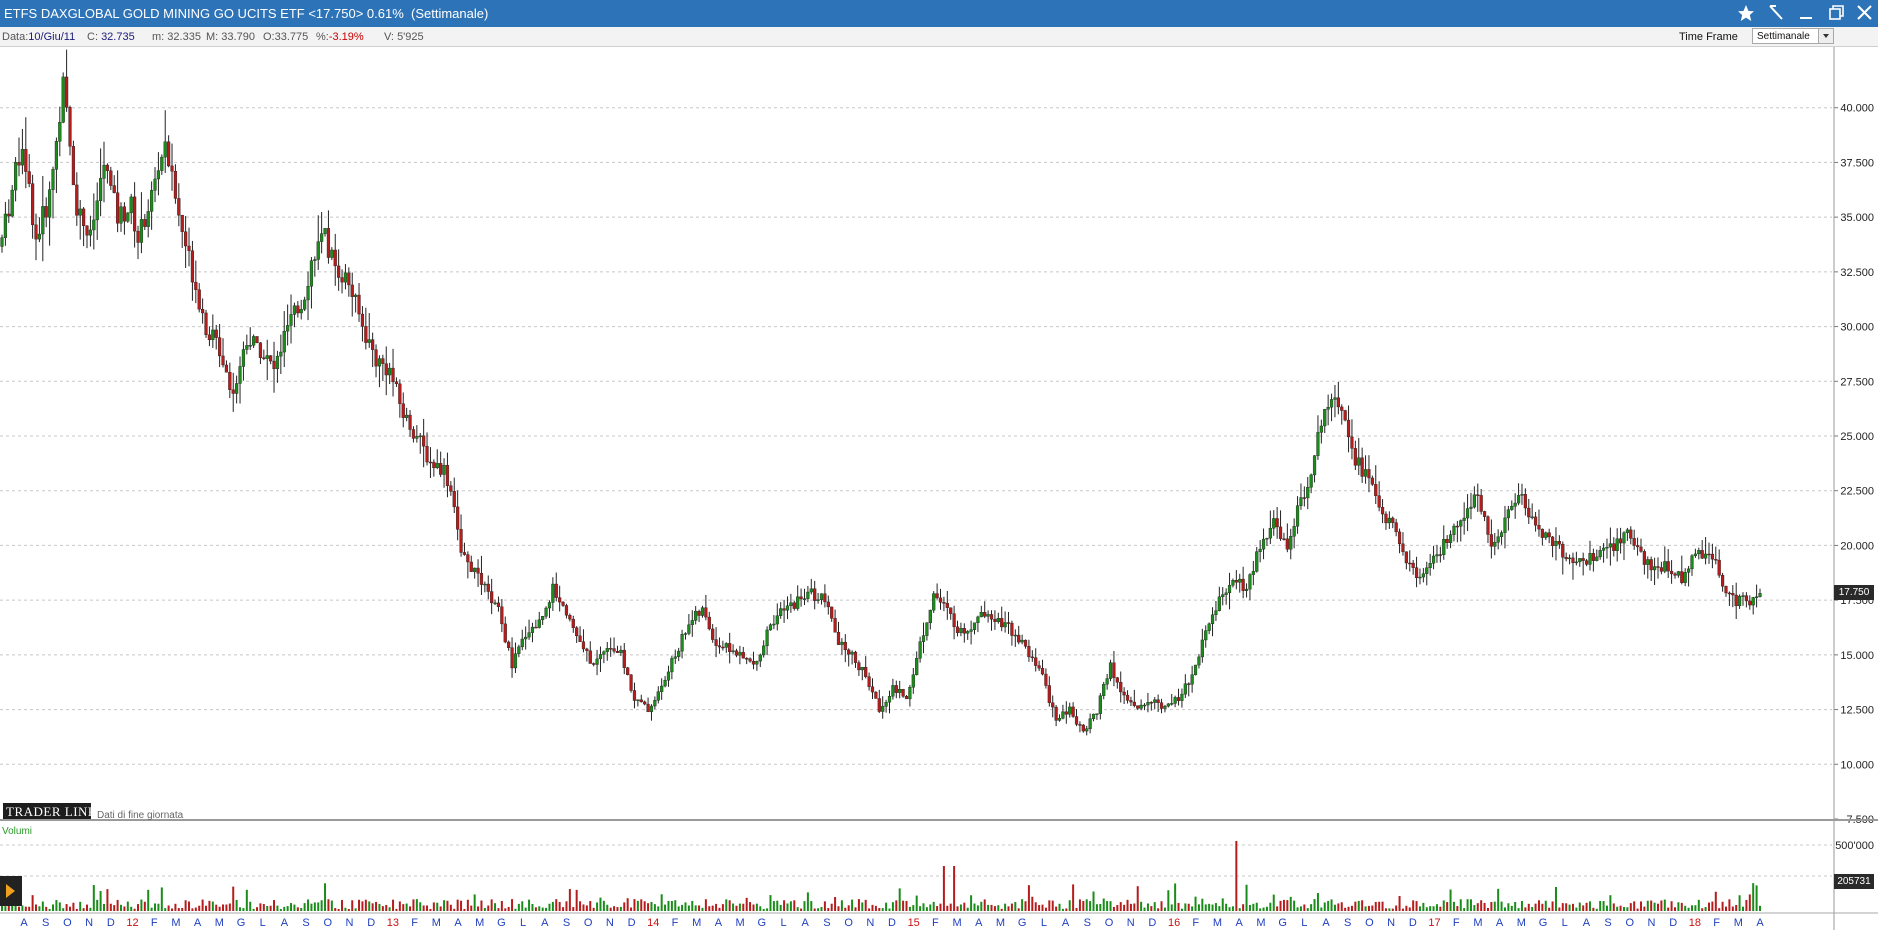 The width and height of the screenshot is (1878, 930). What do you see at coordinates (11, 891) in the screenshot?
I see `expand-panel-button` at bounding box center [11, 891].